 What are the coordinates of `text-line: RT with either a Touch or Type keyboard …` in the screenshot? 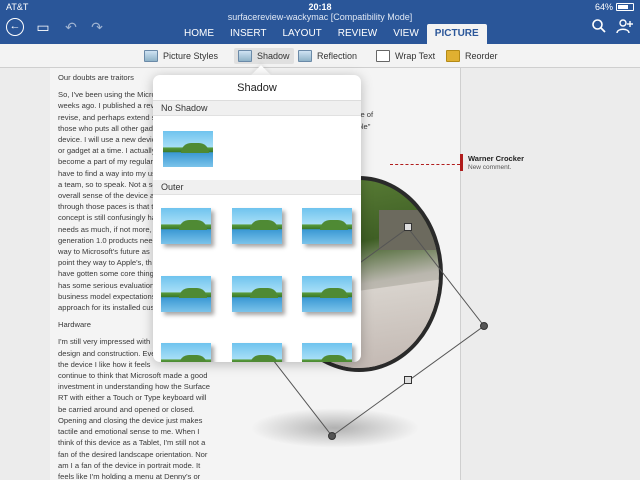 It's located at (132, 398).